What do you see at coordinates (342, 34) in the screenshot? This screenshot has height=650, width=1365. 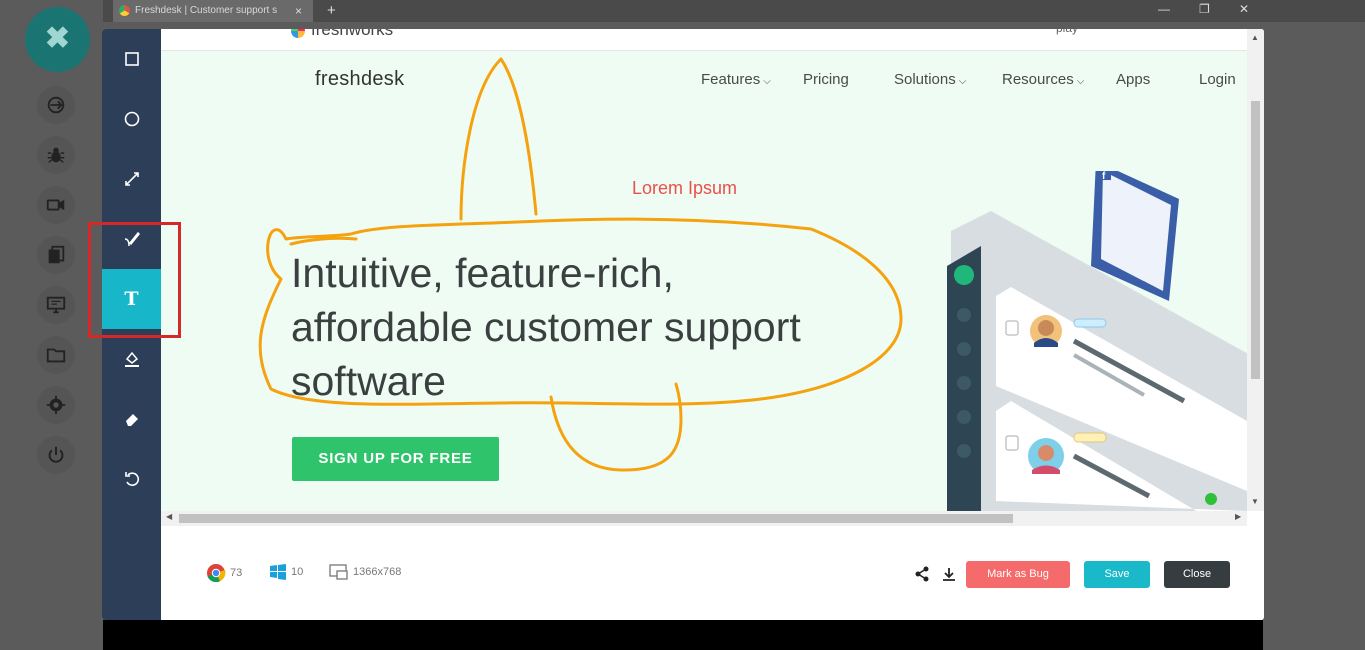 I see `freshworks-logo: freshworks` at bounding box center [342, 34].